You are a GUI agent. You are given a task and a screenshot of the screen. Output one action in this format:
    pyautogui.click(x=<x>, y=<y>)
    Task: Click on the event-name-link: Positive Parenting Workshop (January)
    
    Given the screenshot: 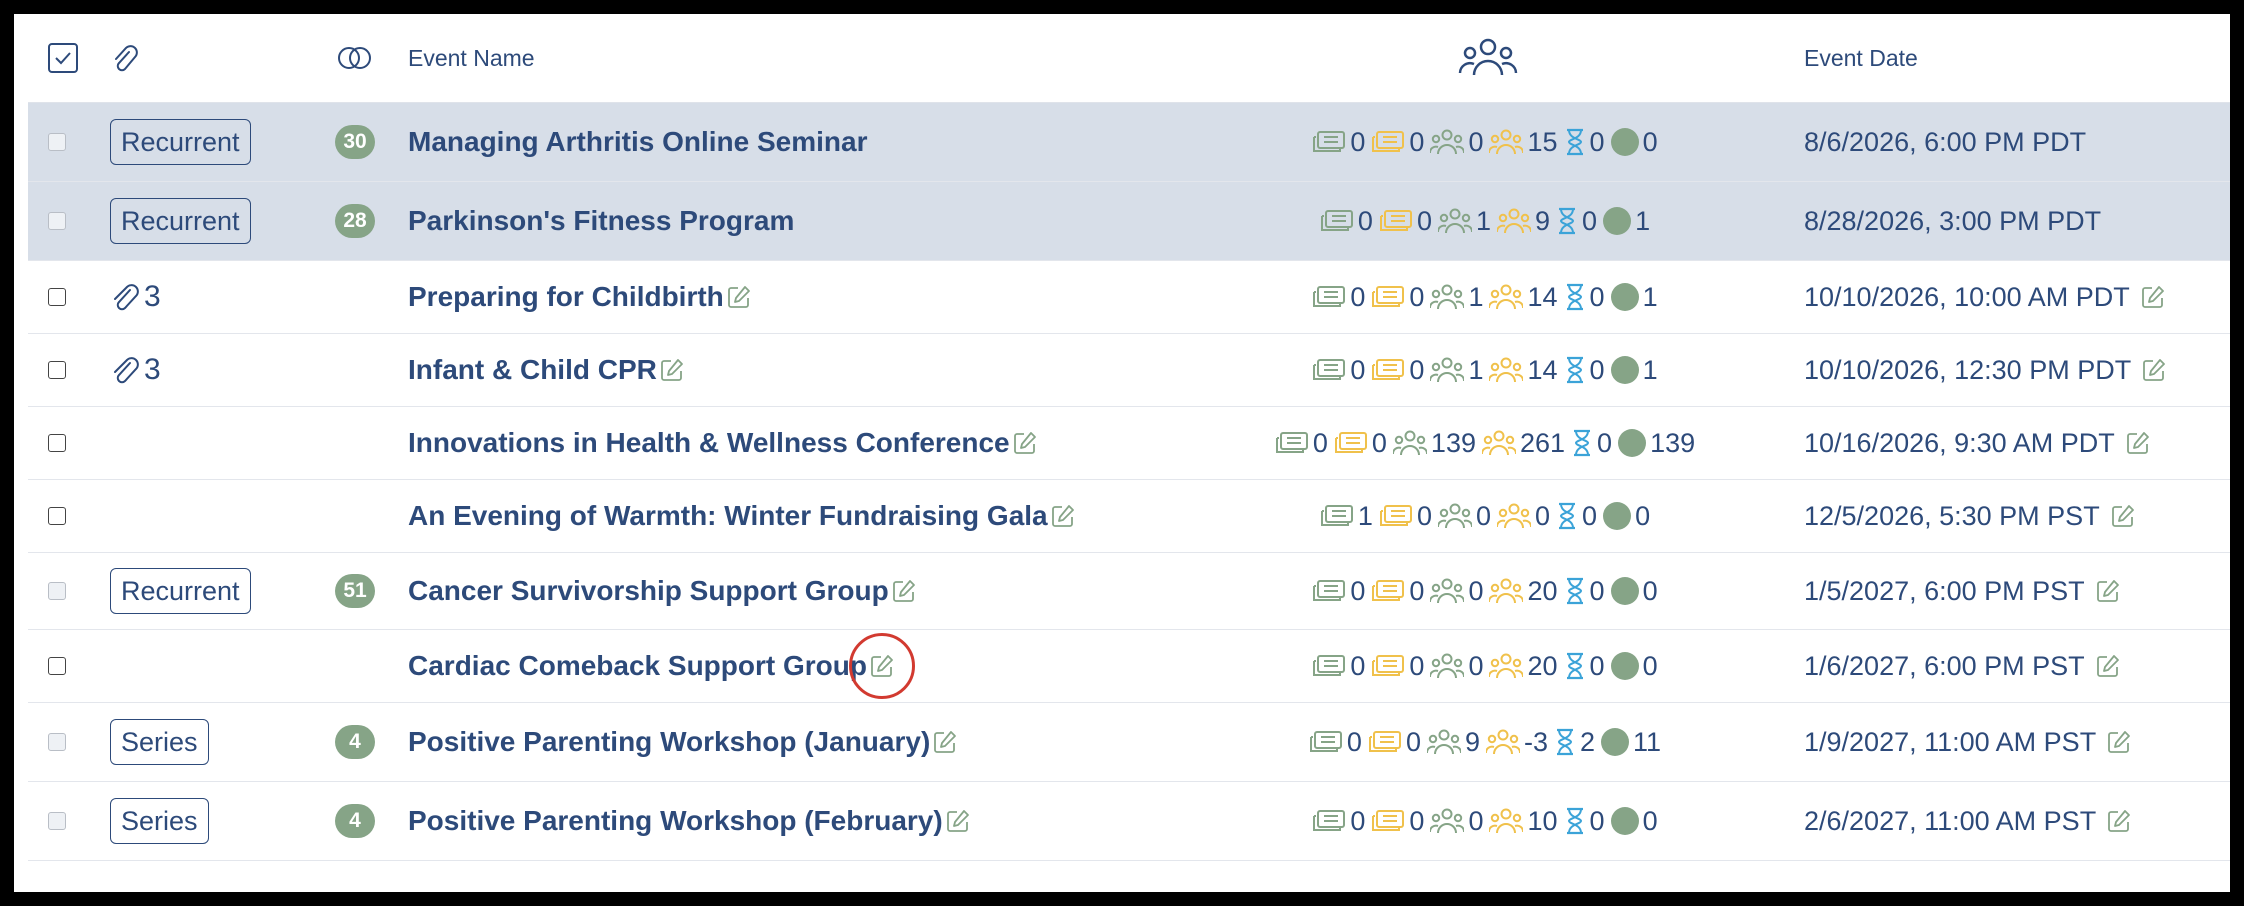 What is the action you would take?
    pyautogui.click(x=669, y=742)
    